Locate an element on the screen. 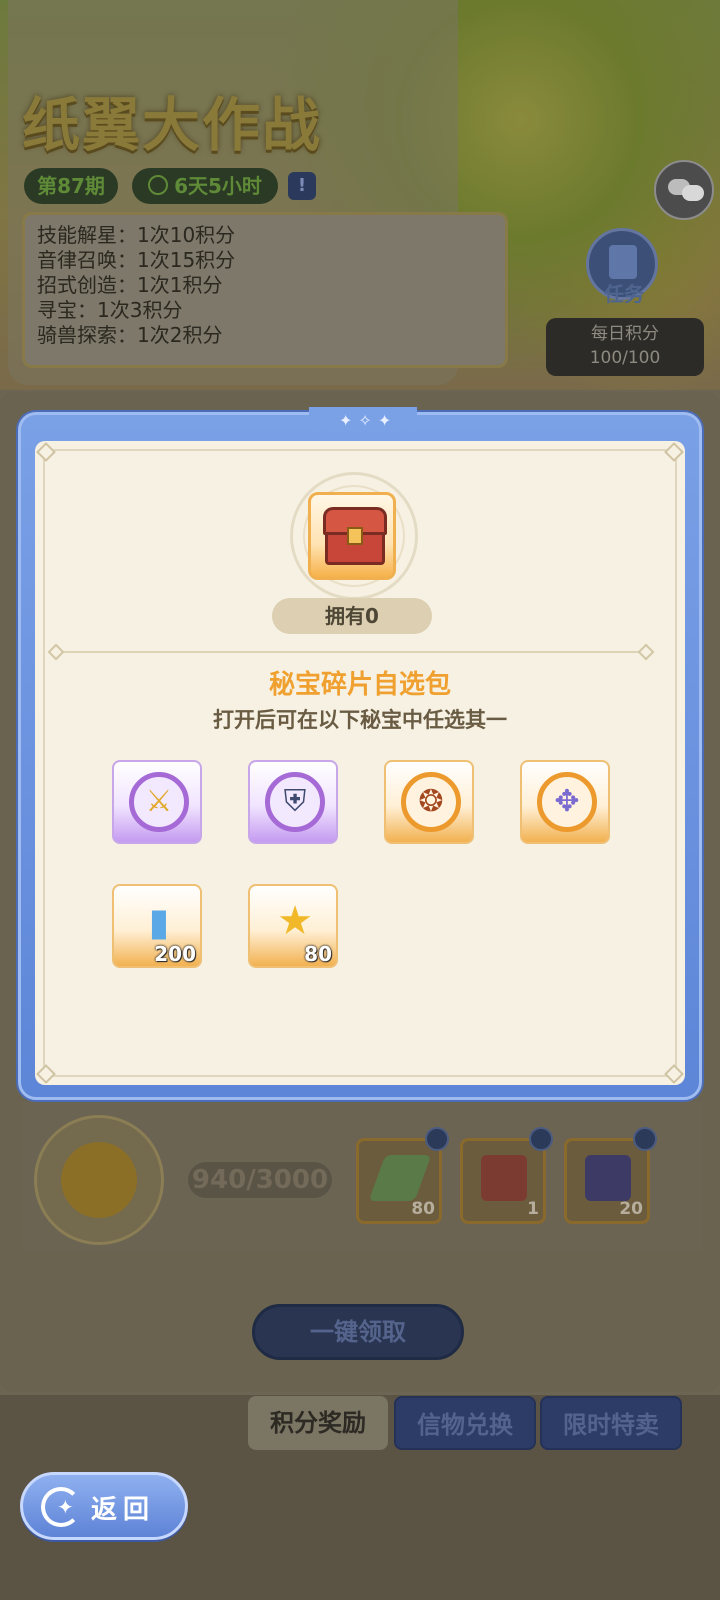 Image resolution: width=720 pixels, height=1600 pixels. reward-count: 20 is located at coordinates (631, 1209).